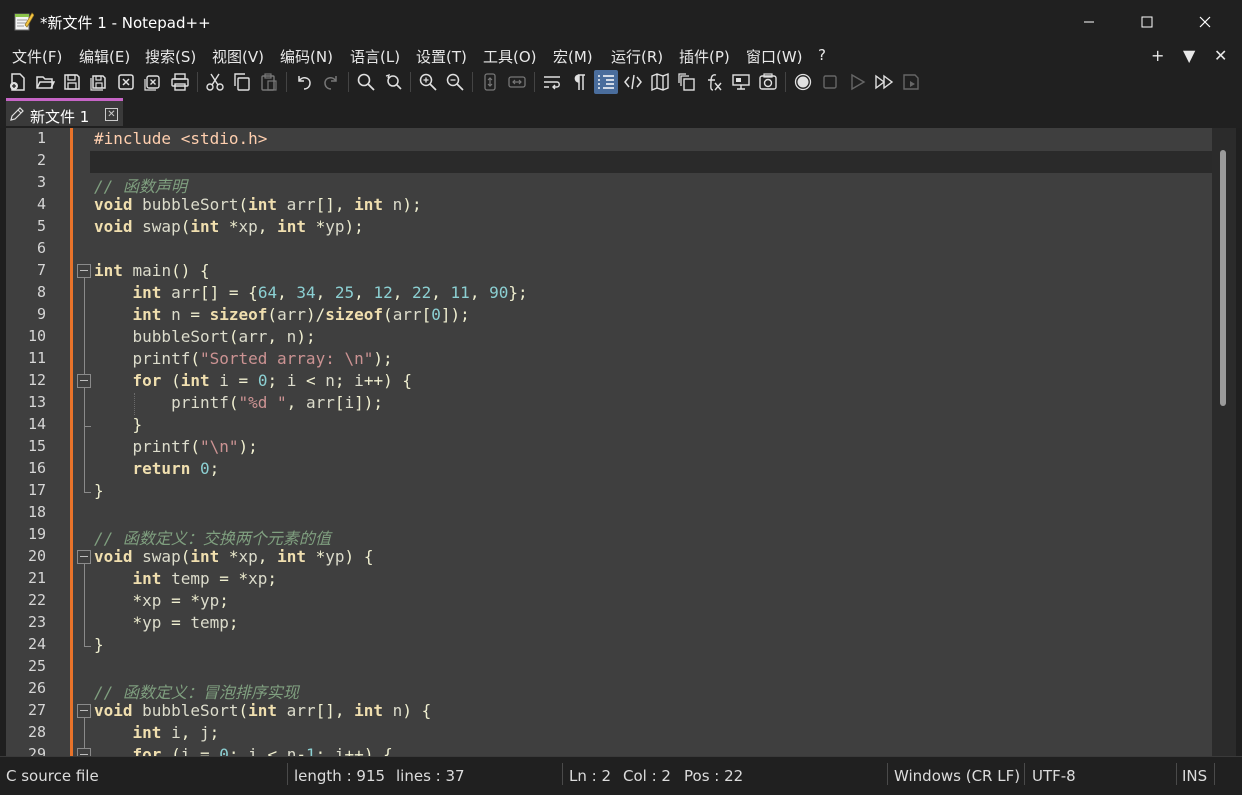 Image resolution: width=1242 pixels, height=795 pixels. Describe the element at coordinates (510, 56) in the screenshot. I see `menu-tools: 工具(O)` at that location.